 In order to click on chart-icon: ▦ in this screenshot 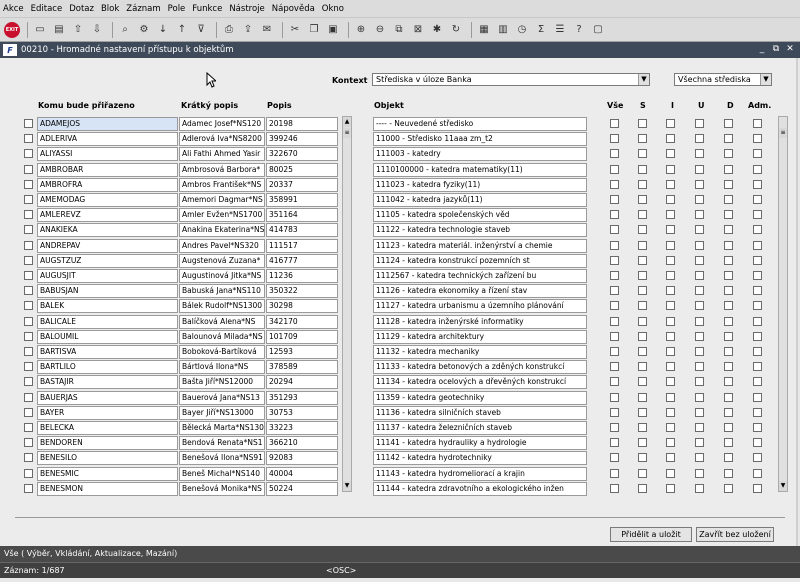, I will do `click(484, 30)`.